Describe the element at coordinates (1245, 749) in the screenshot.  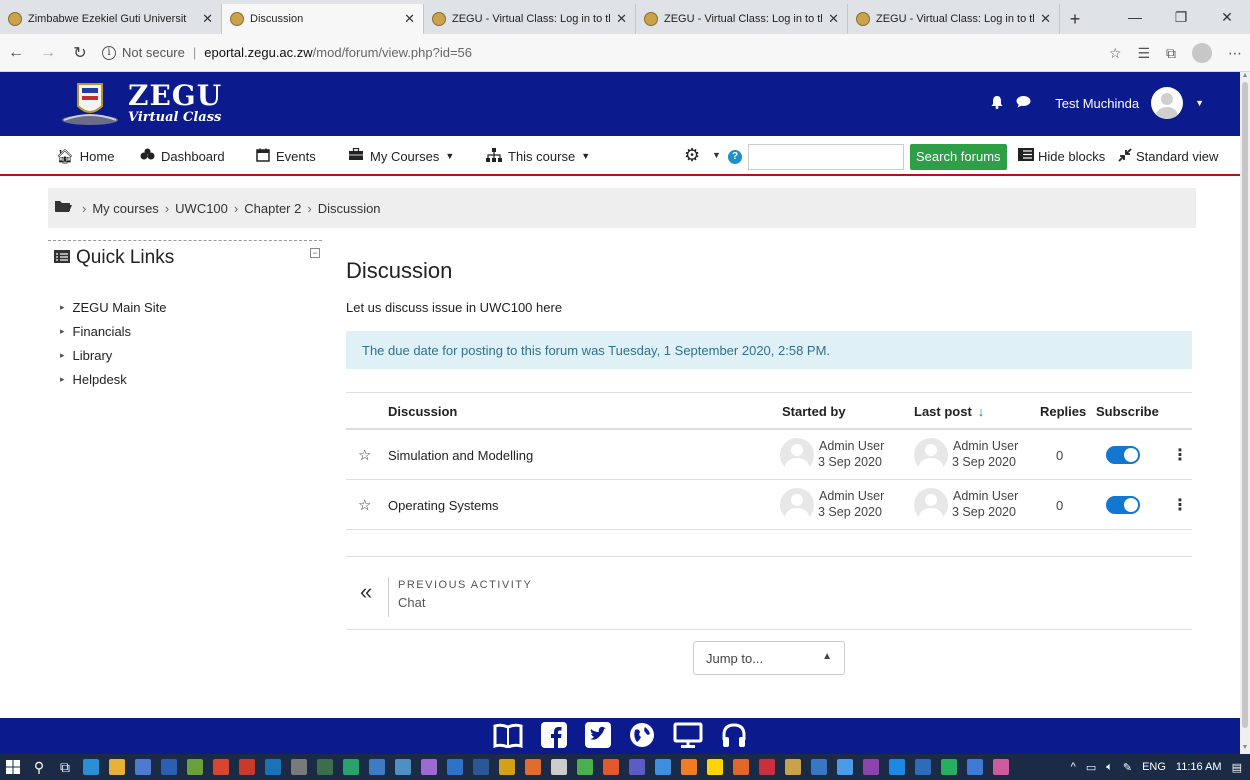
I see `scroll-down-icon: ▼` at that location.